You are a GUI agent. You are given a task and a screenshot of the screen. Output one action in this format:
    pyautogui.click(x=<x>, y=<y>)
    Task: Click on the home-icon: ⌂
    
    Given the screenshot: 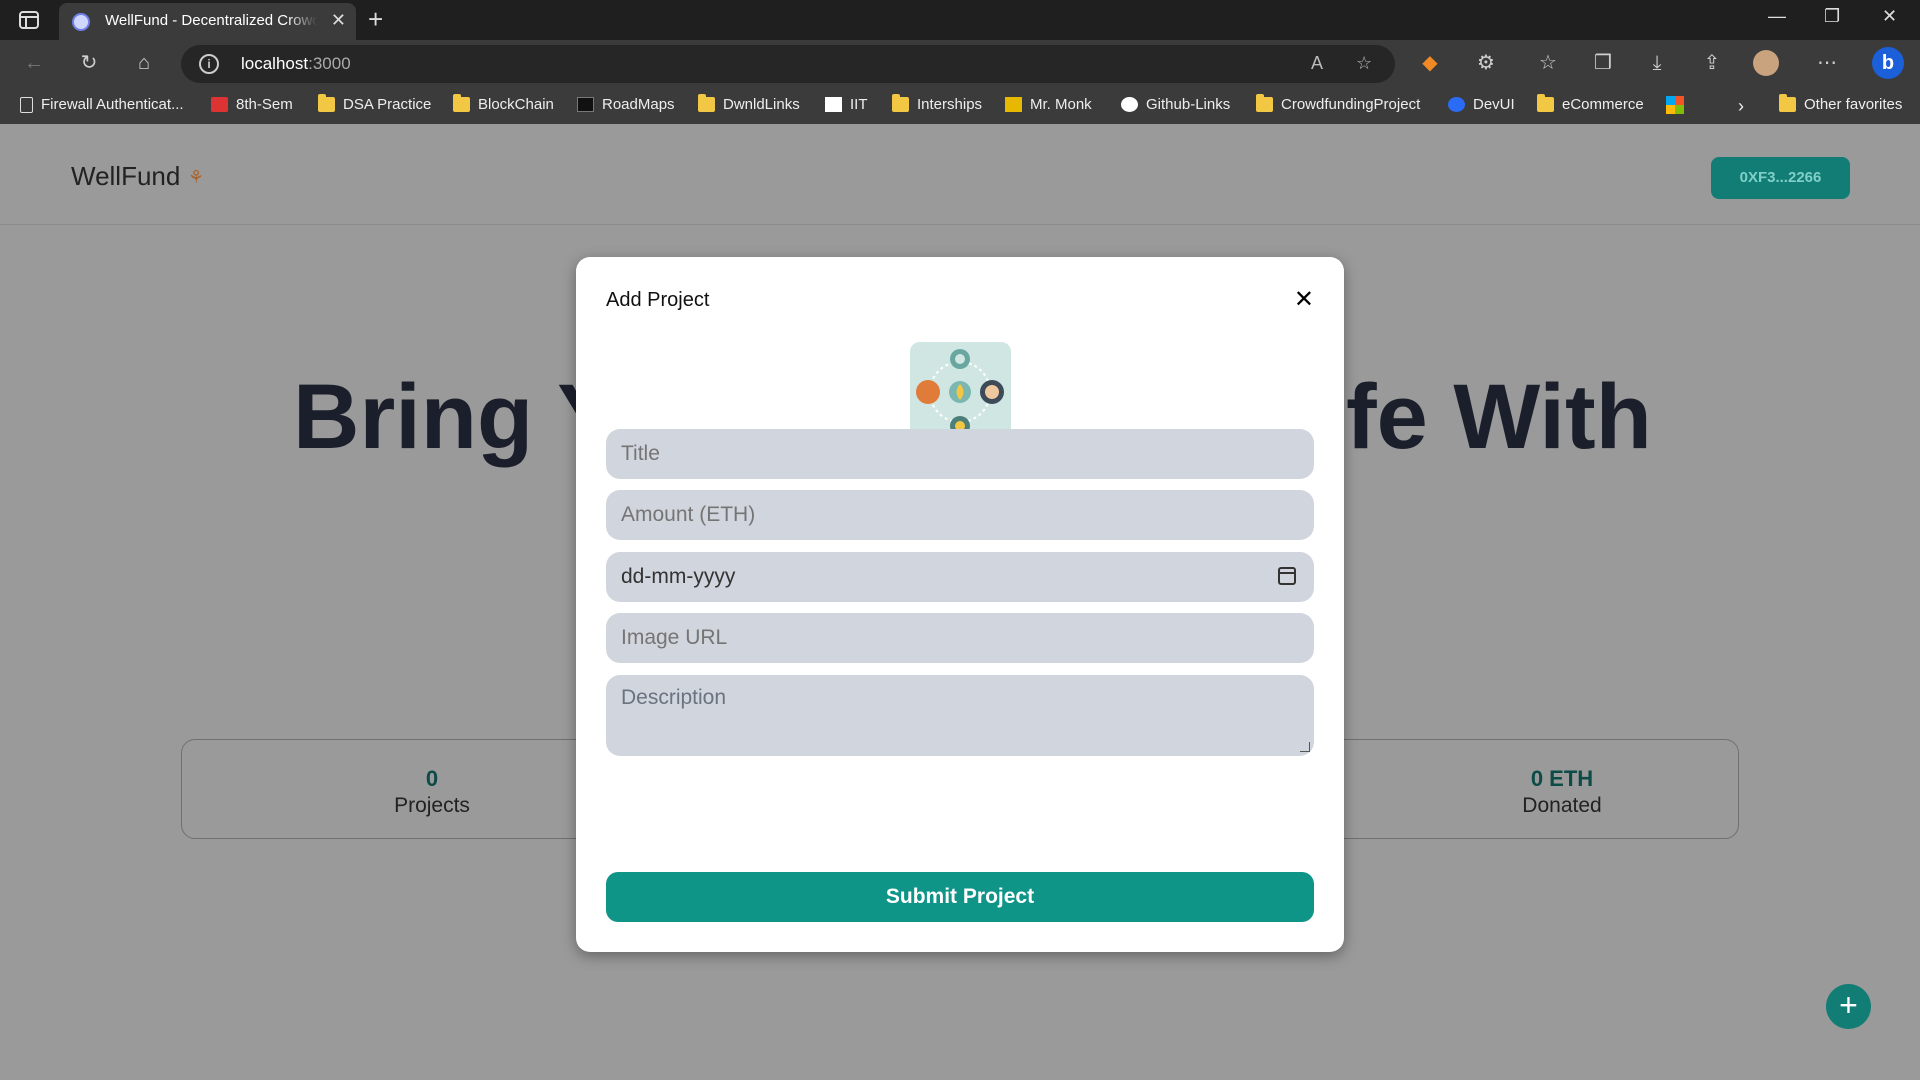 What is the action you would take?
    pyautogui.click(x=144, y=63)
    